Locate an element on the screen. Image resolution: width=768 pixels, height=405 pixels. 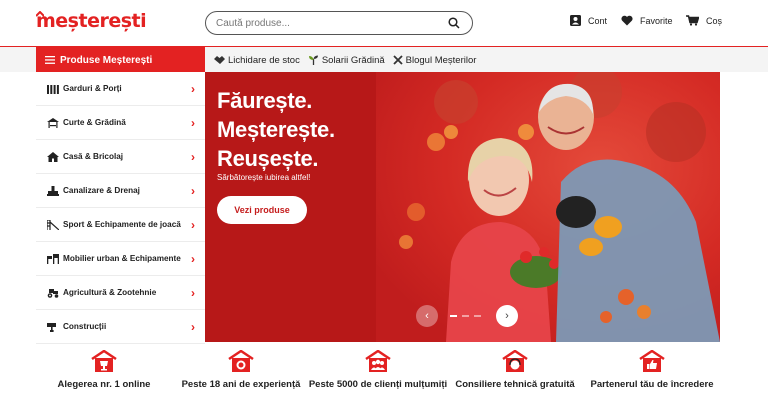
logo-roof-icon is located at coordinates (40, 14).